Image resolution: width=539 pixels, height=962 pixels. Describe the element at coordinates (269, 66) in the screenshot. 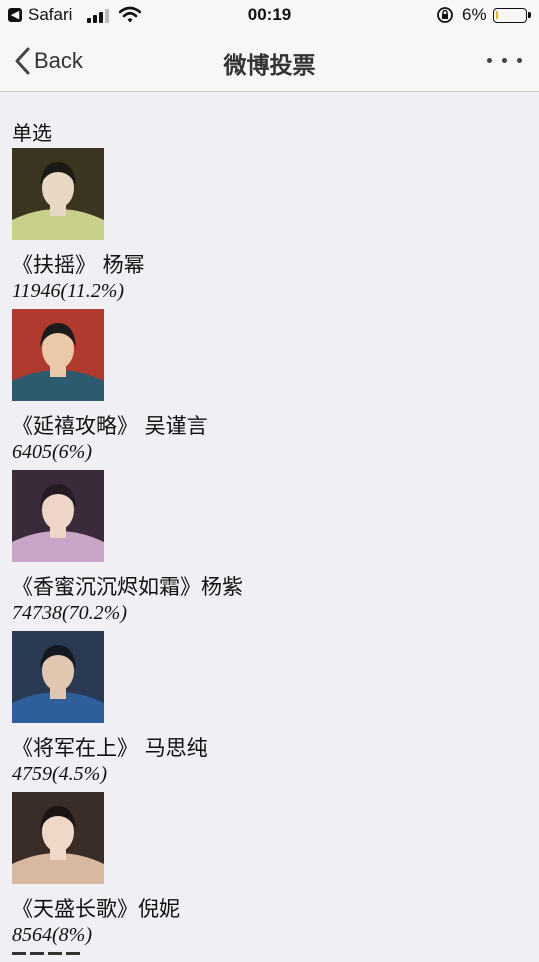

I see `page-title: 微博投票` at that location.